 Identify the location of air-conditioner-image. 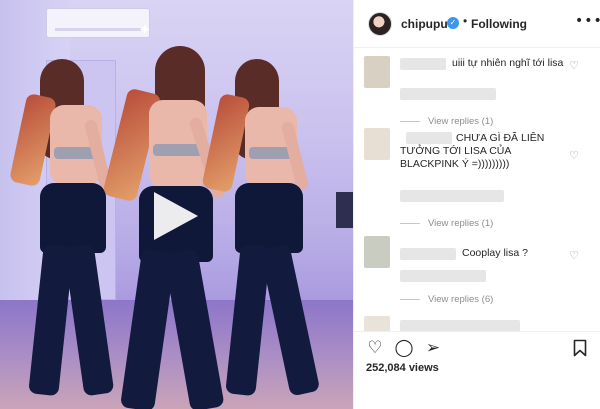
(98, 23).